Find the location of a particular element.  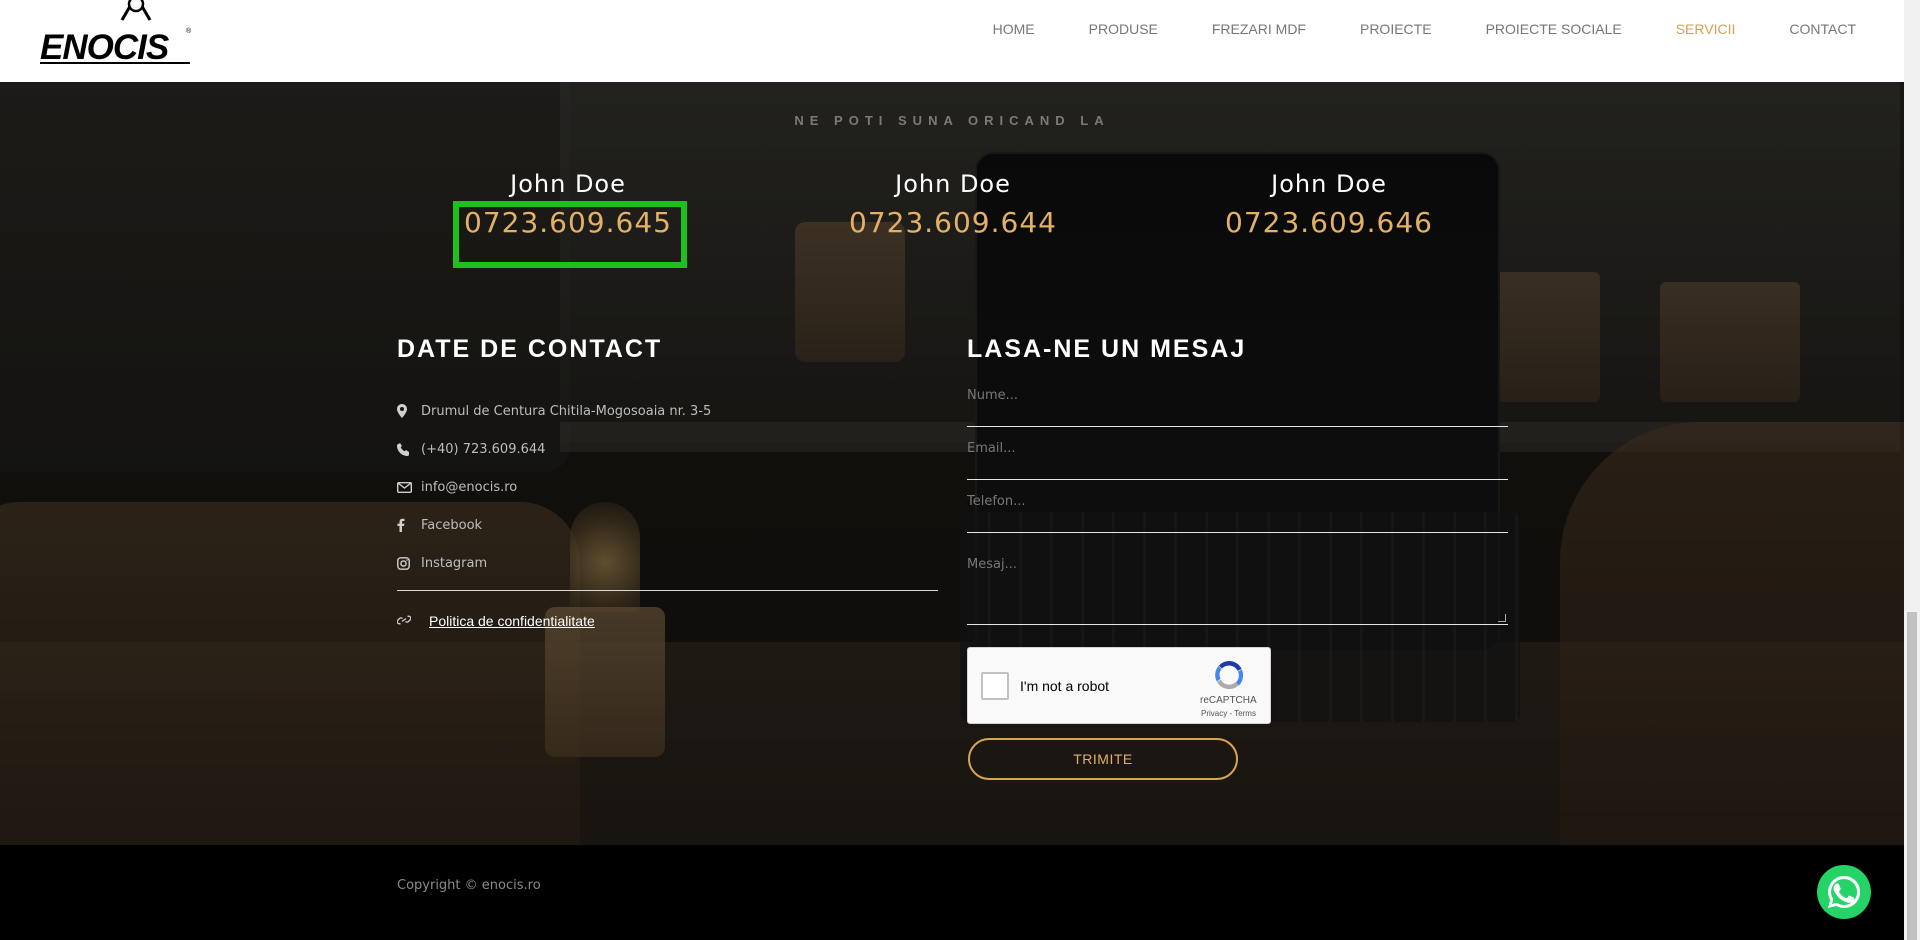

logo-compass-icon is located at coordinates (136, 10).